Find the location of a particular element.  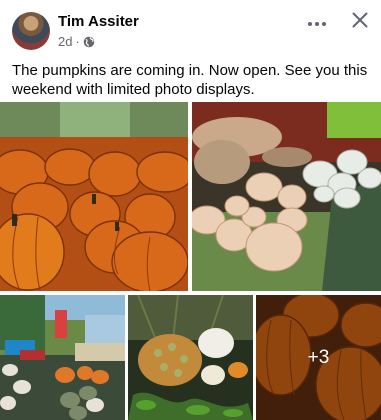

more-photos-count: +3 is located at coordinates (318, 357).